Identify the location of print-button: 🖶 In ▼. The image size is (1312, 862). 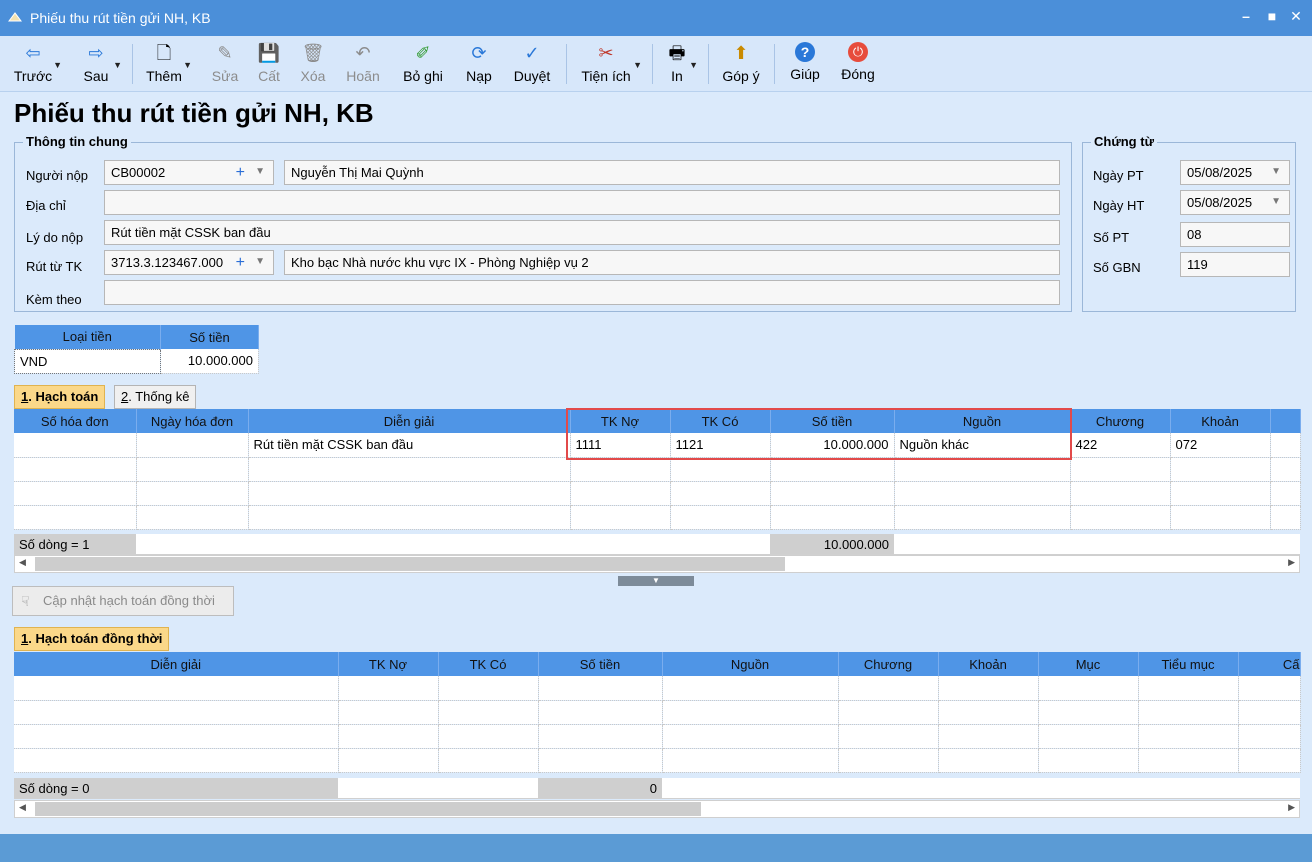
(680, 64).